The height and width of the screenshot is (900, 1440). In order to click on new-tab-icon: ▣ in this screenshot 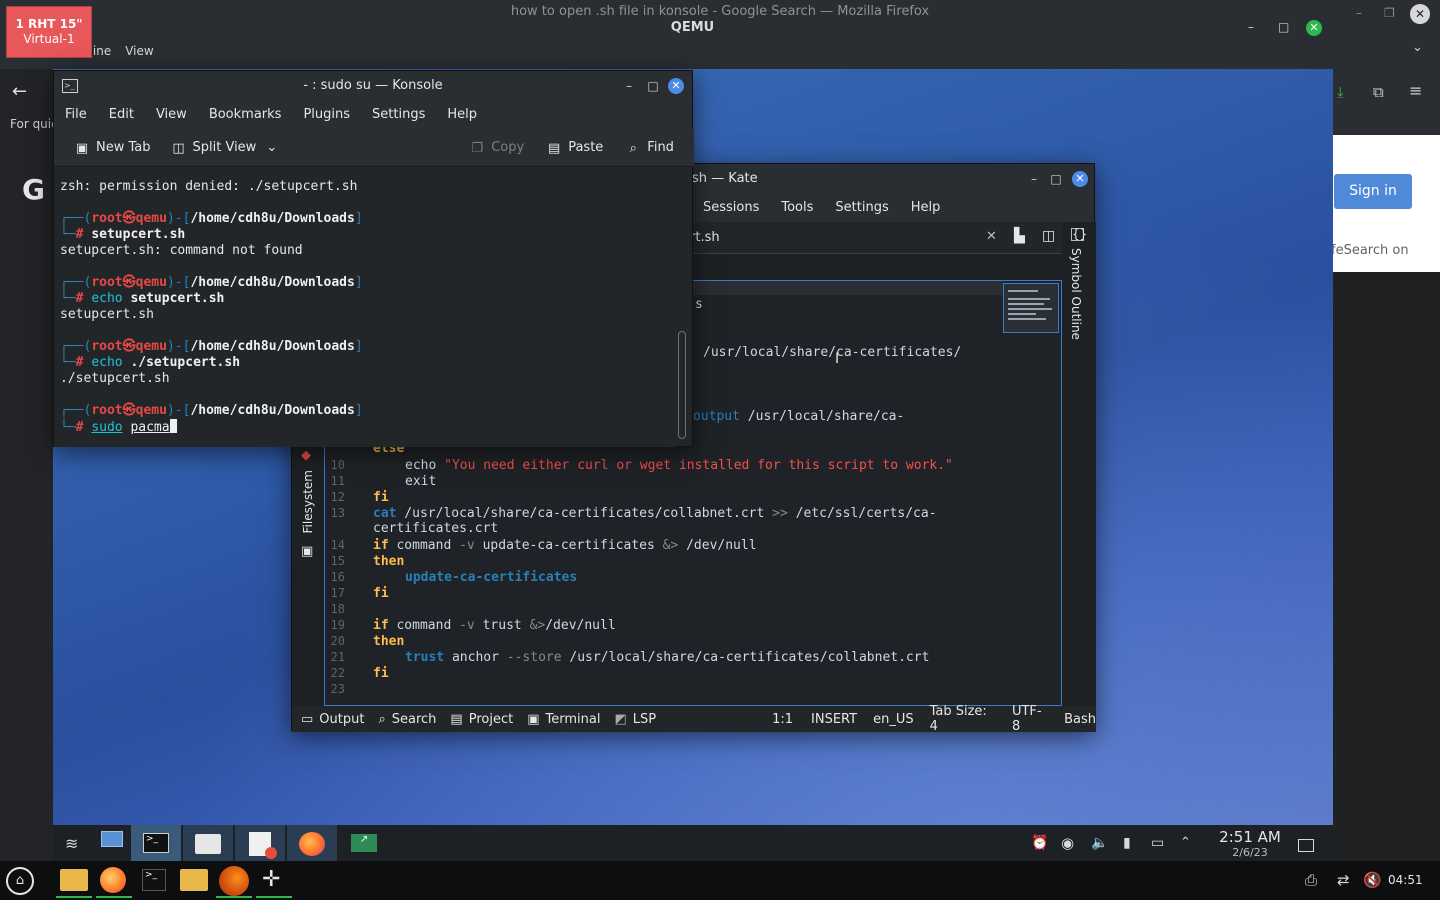, I will do `click(82, 148)`.